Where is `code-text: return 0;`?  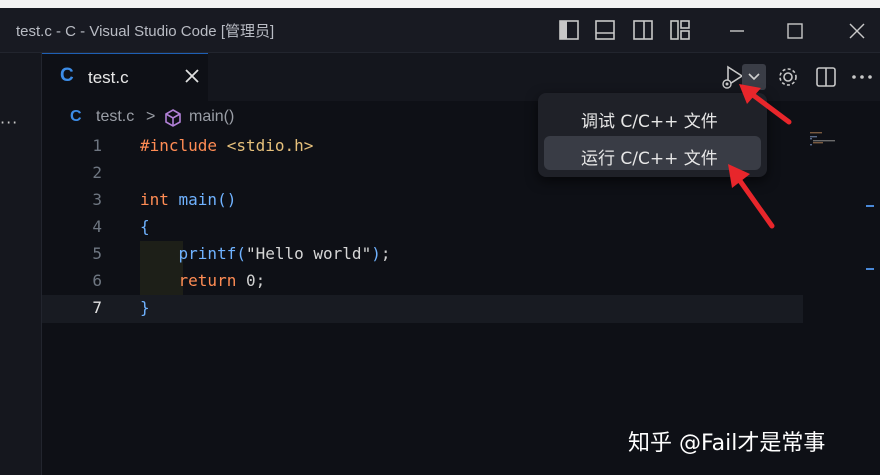
code-text: return 0; is located at coordinates (203, 280).